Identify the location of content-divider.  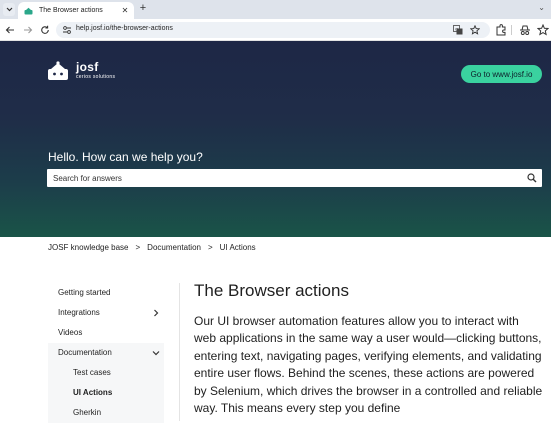
(179, 352).